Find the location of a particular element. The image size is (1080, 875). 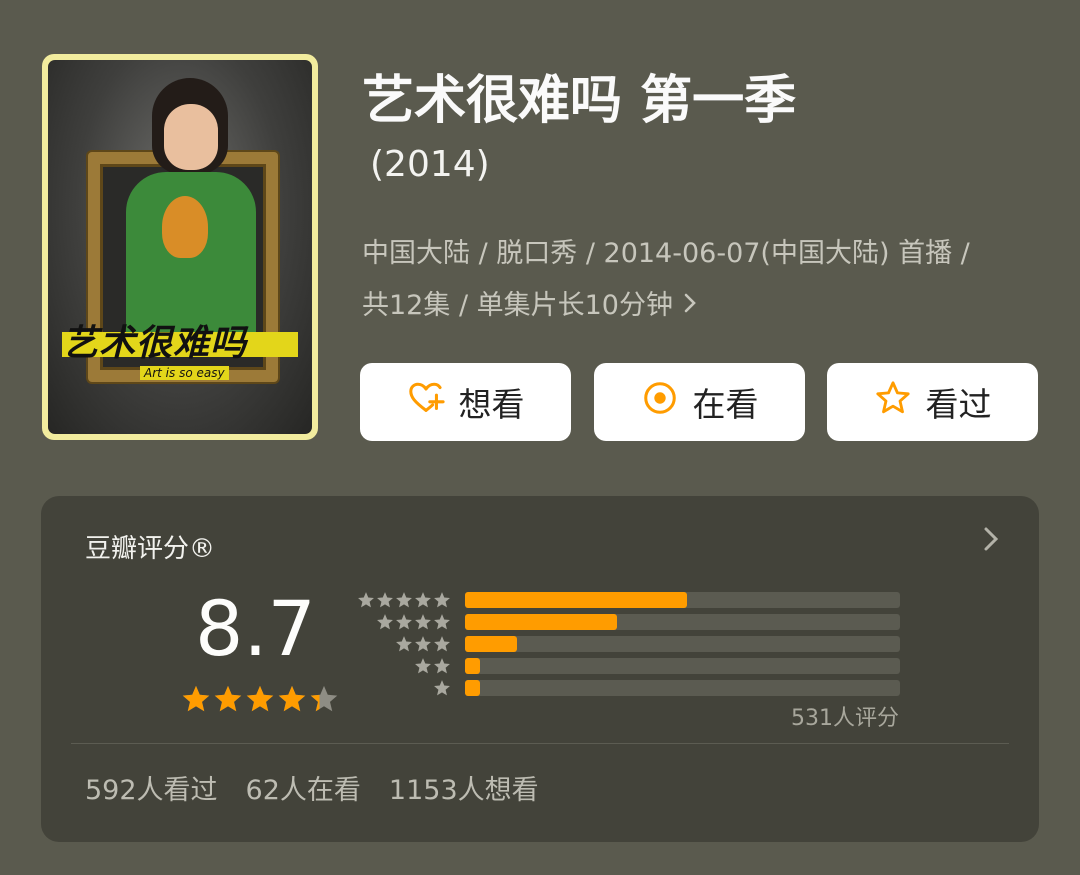

divider is located at coordinates (540, 743).